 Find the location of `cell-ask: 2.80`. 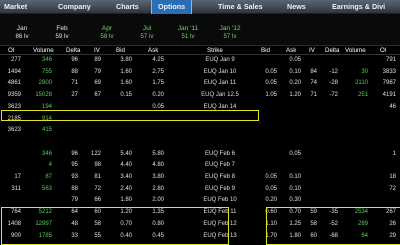

cell-ask: 2.80 is located at coordinates (158, 188).